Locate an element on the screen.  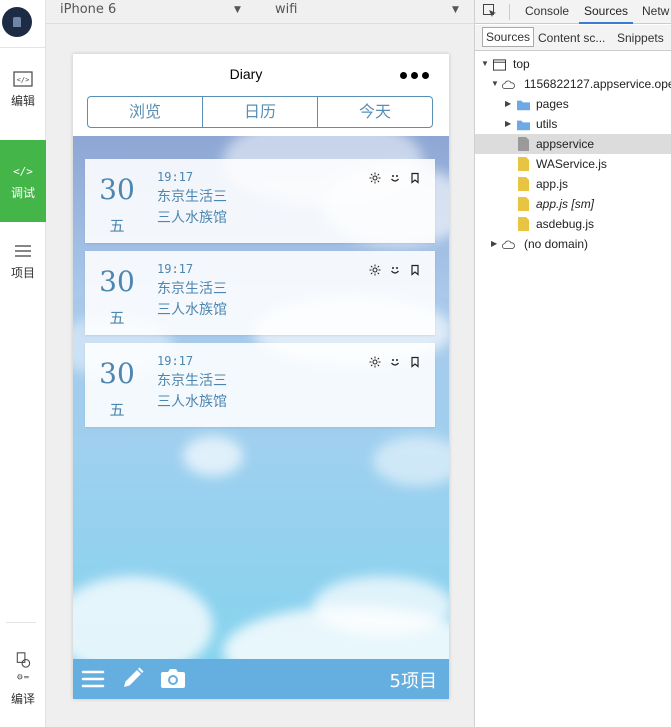
navigation-bar: Diary is located at coordinates (261, 74).